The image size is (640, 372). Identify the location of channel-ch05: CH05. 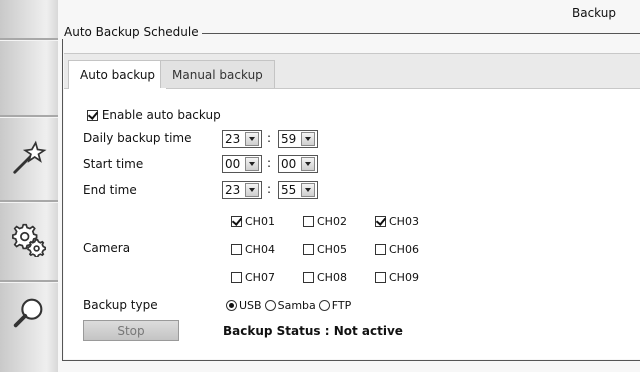
(325, 249).